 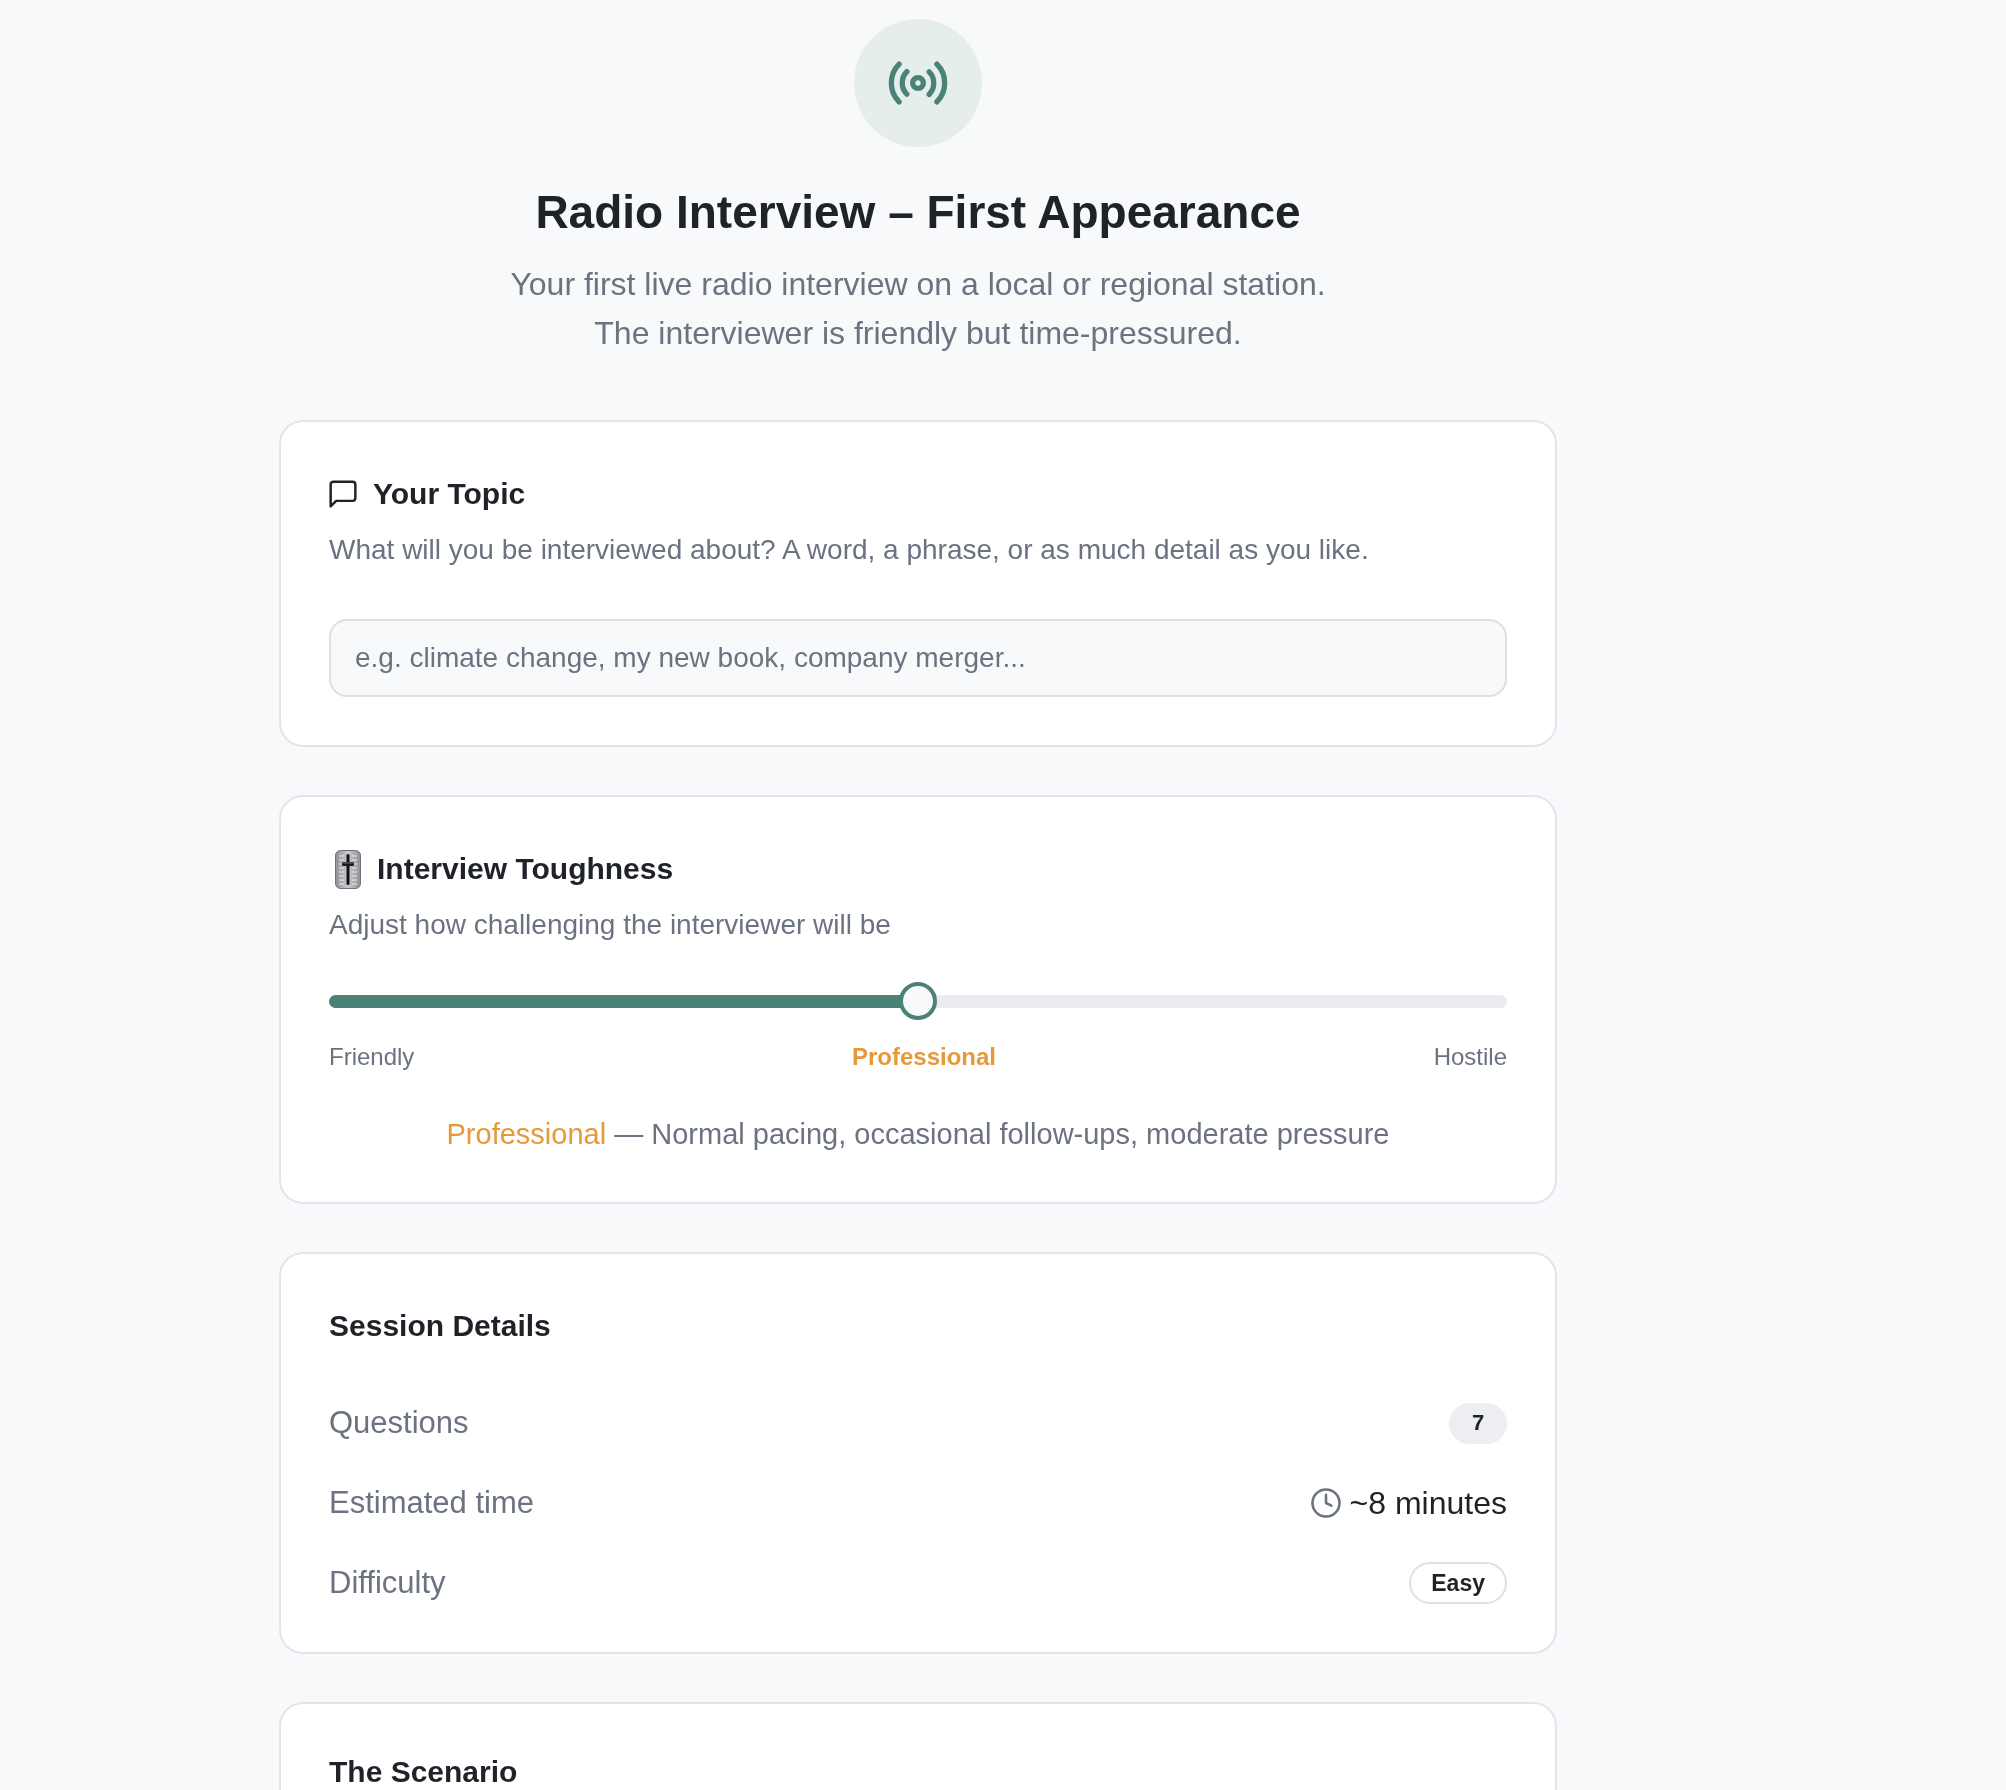 What do you see at coordinates (1478, 1423) in the screenshot?
I see `count-badge: 7` at bounding box center [1478, 1423].